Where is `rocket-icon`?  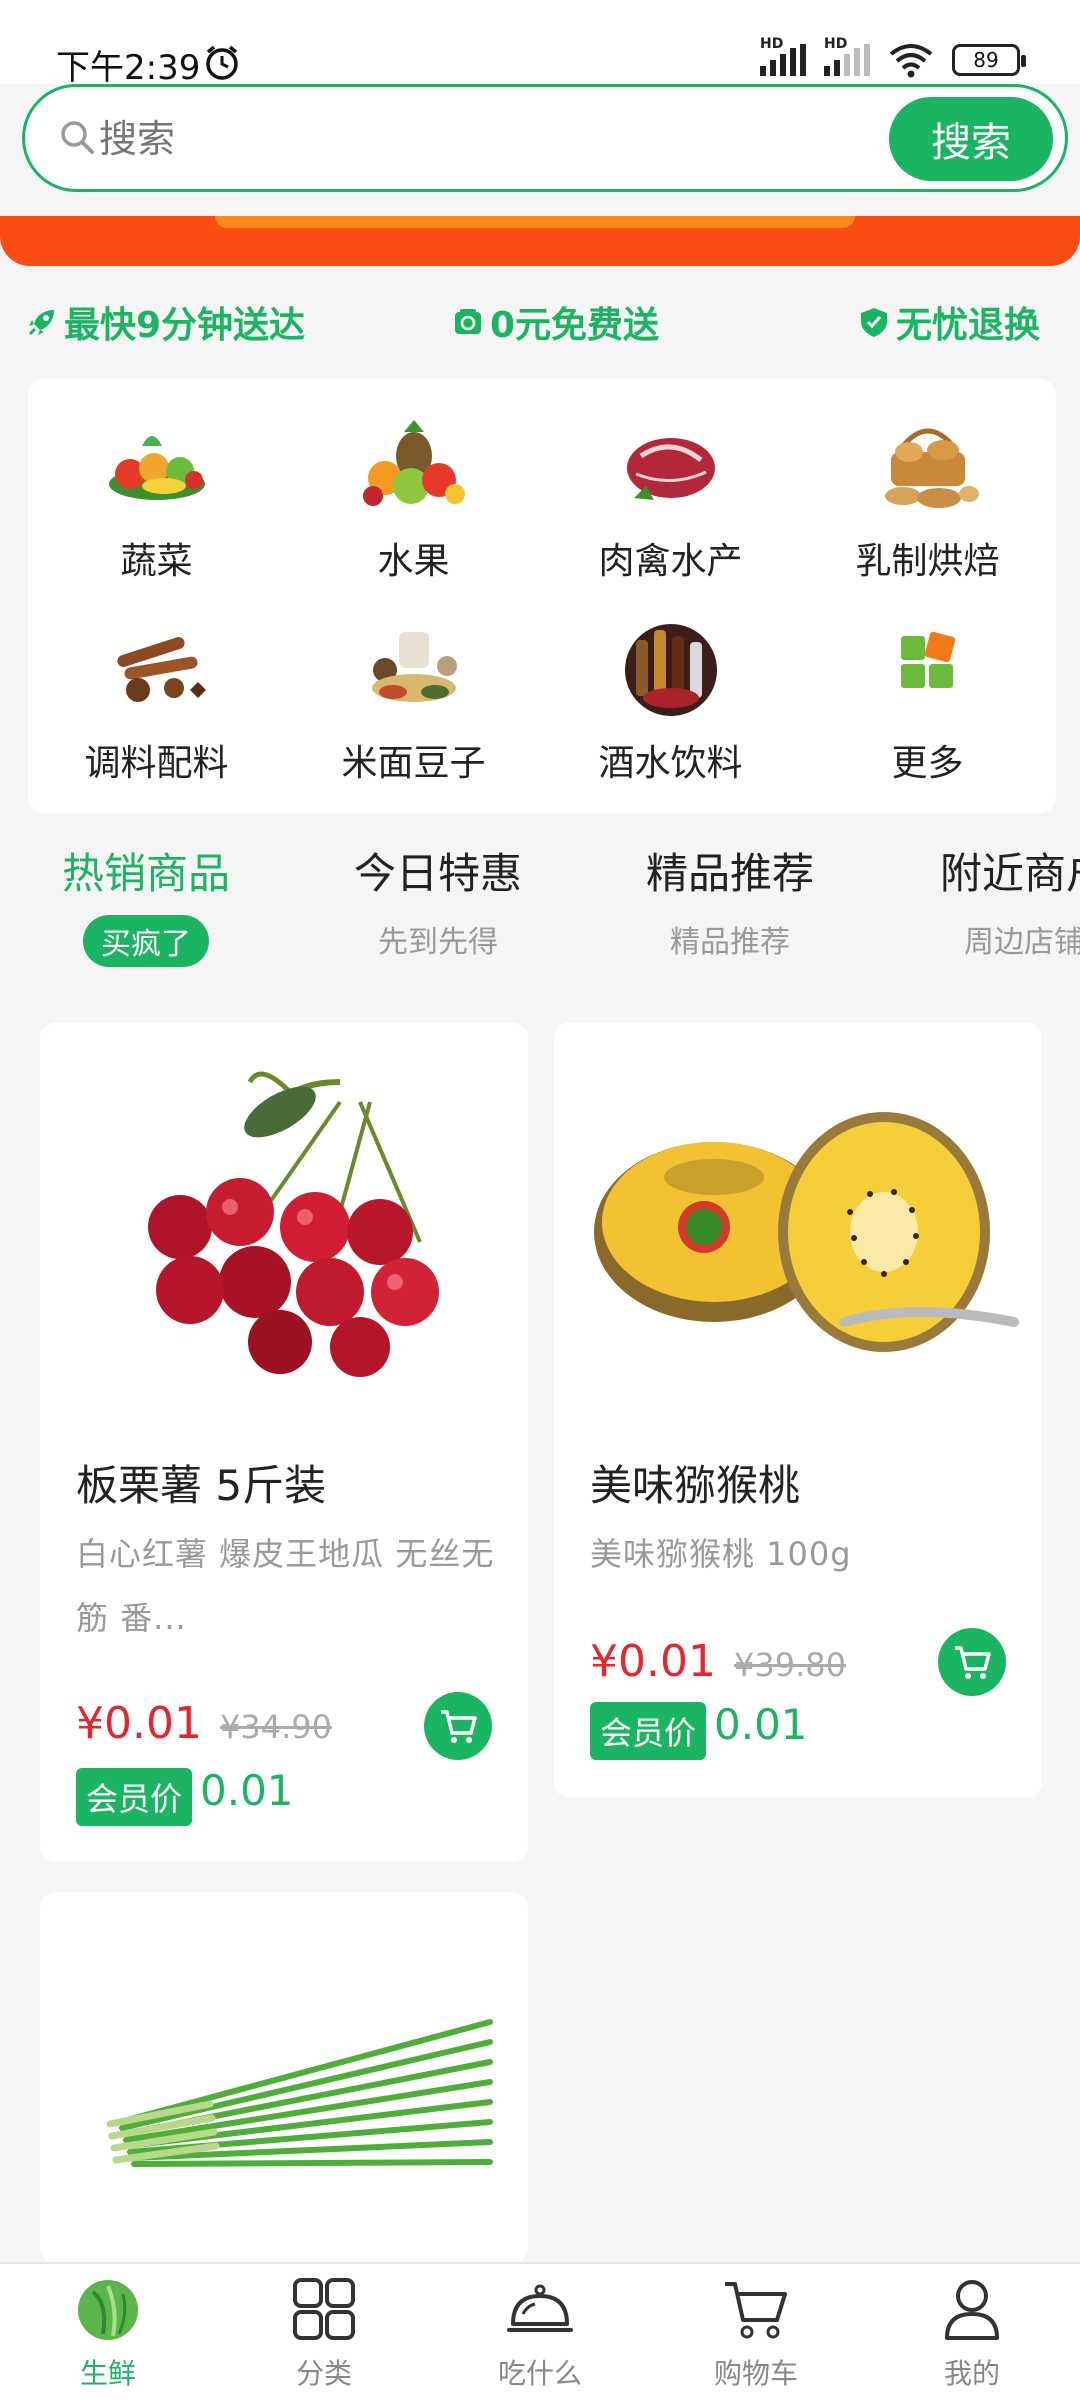
rocket-icon is located at coordinates (41, 323).